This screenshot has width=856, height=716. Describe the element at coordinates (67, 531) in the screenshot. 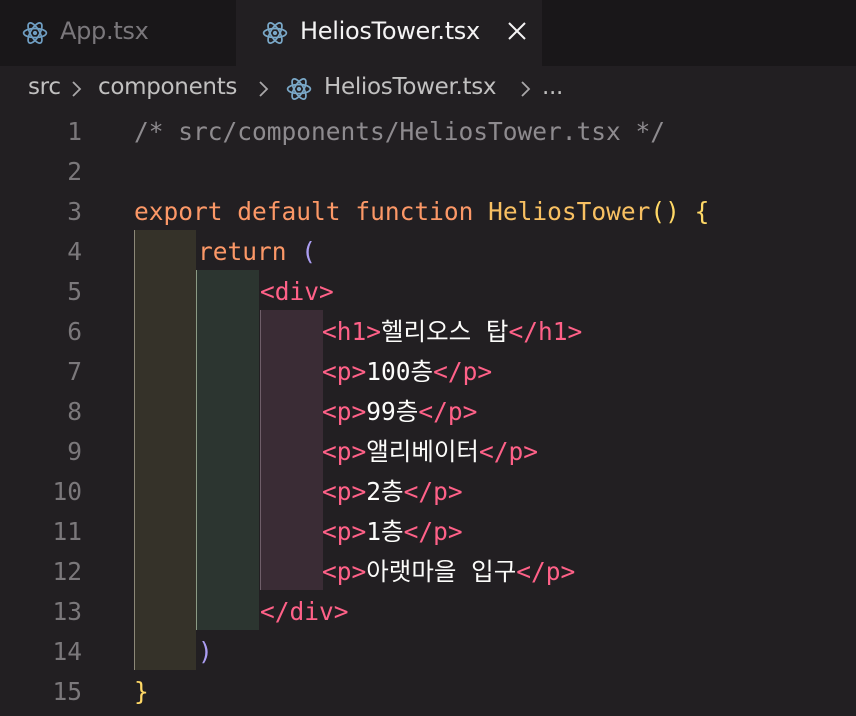

I see `line-number: 11` at that location.